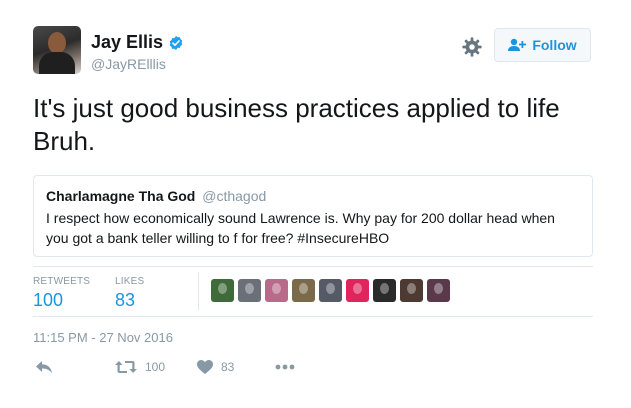 The height and width of the screenshot is (408, 631). Describe the element at coordinates (103, 337) in the screenshot. I see `tweet-timestamp: 11:15 PM - 27 Nov 2016` at that location.